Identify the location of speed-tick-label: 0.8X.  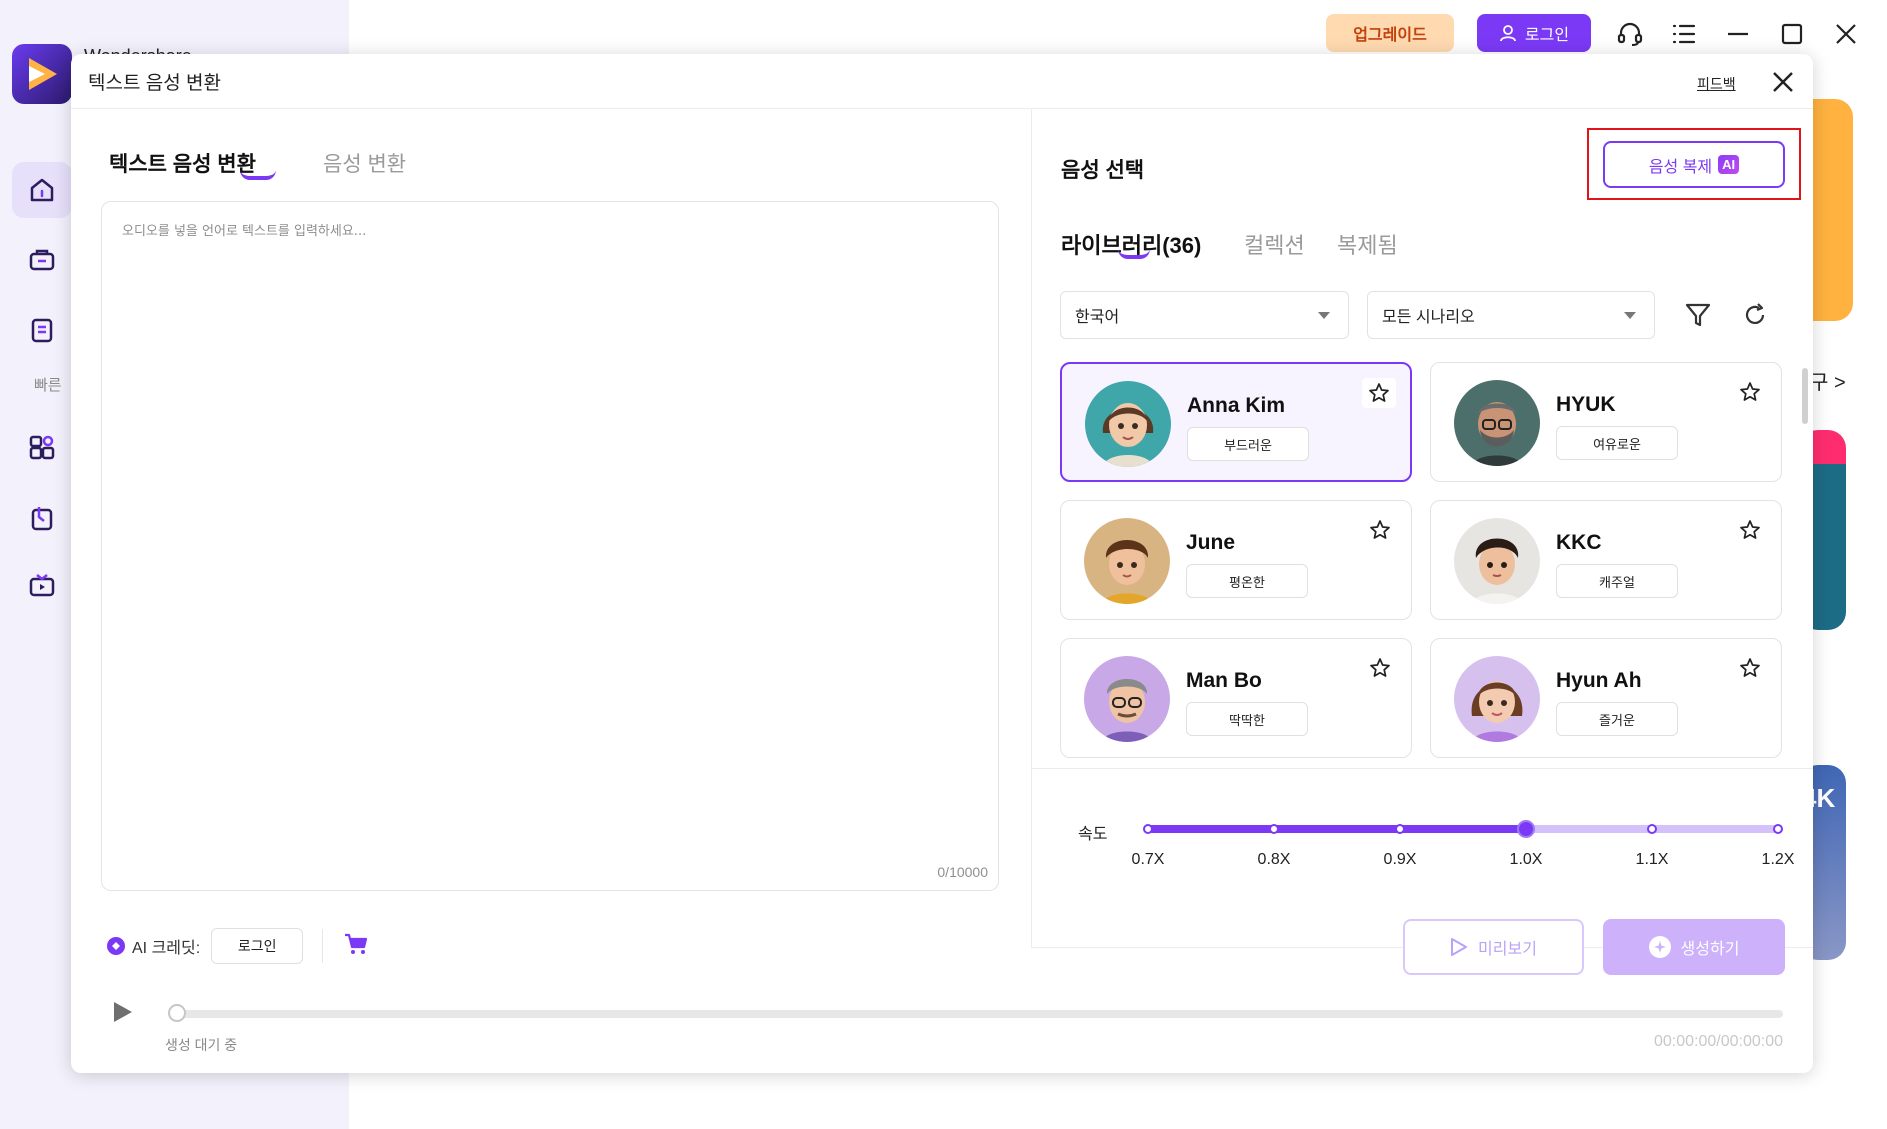
(1274, 859).